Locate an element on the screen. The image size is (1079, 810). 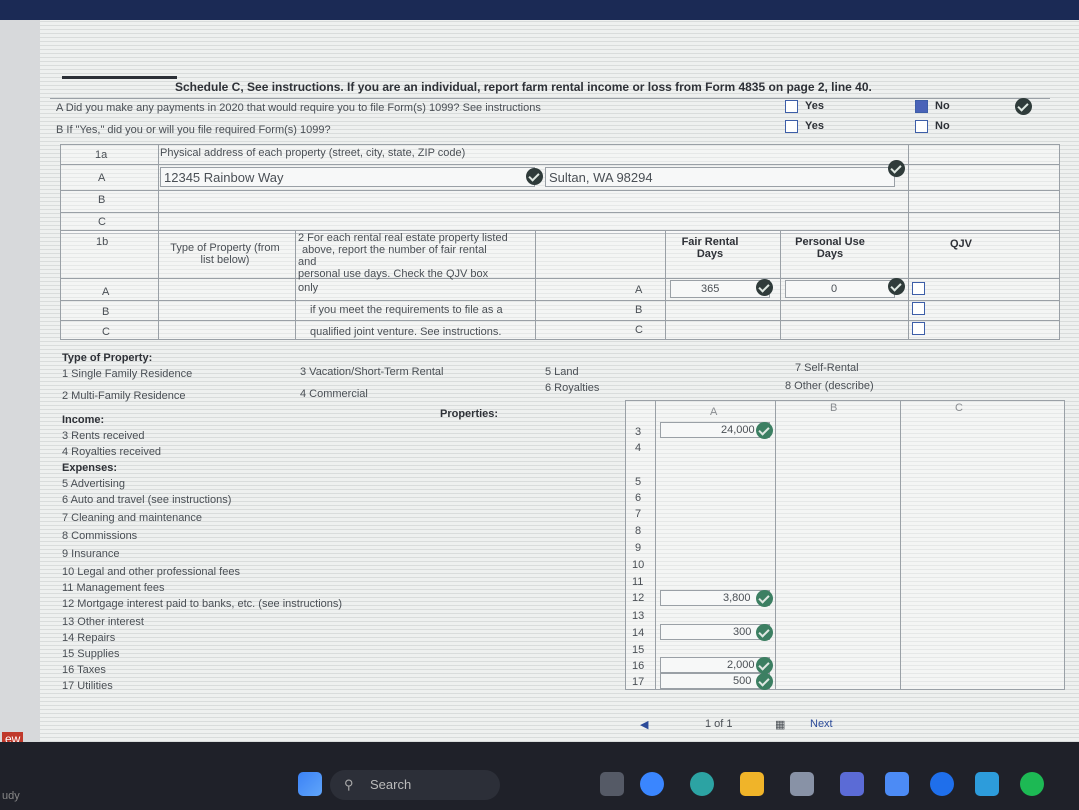
spotify-icon is located at coordinates (1032, 784).